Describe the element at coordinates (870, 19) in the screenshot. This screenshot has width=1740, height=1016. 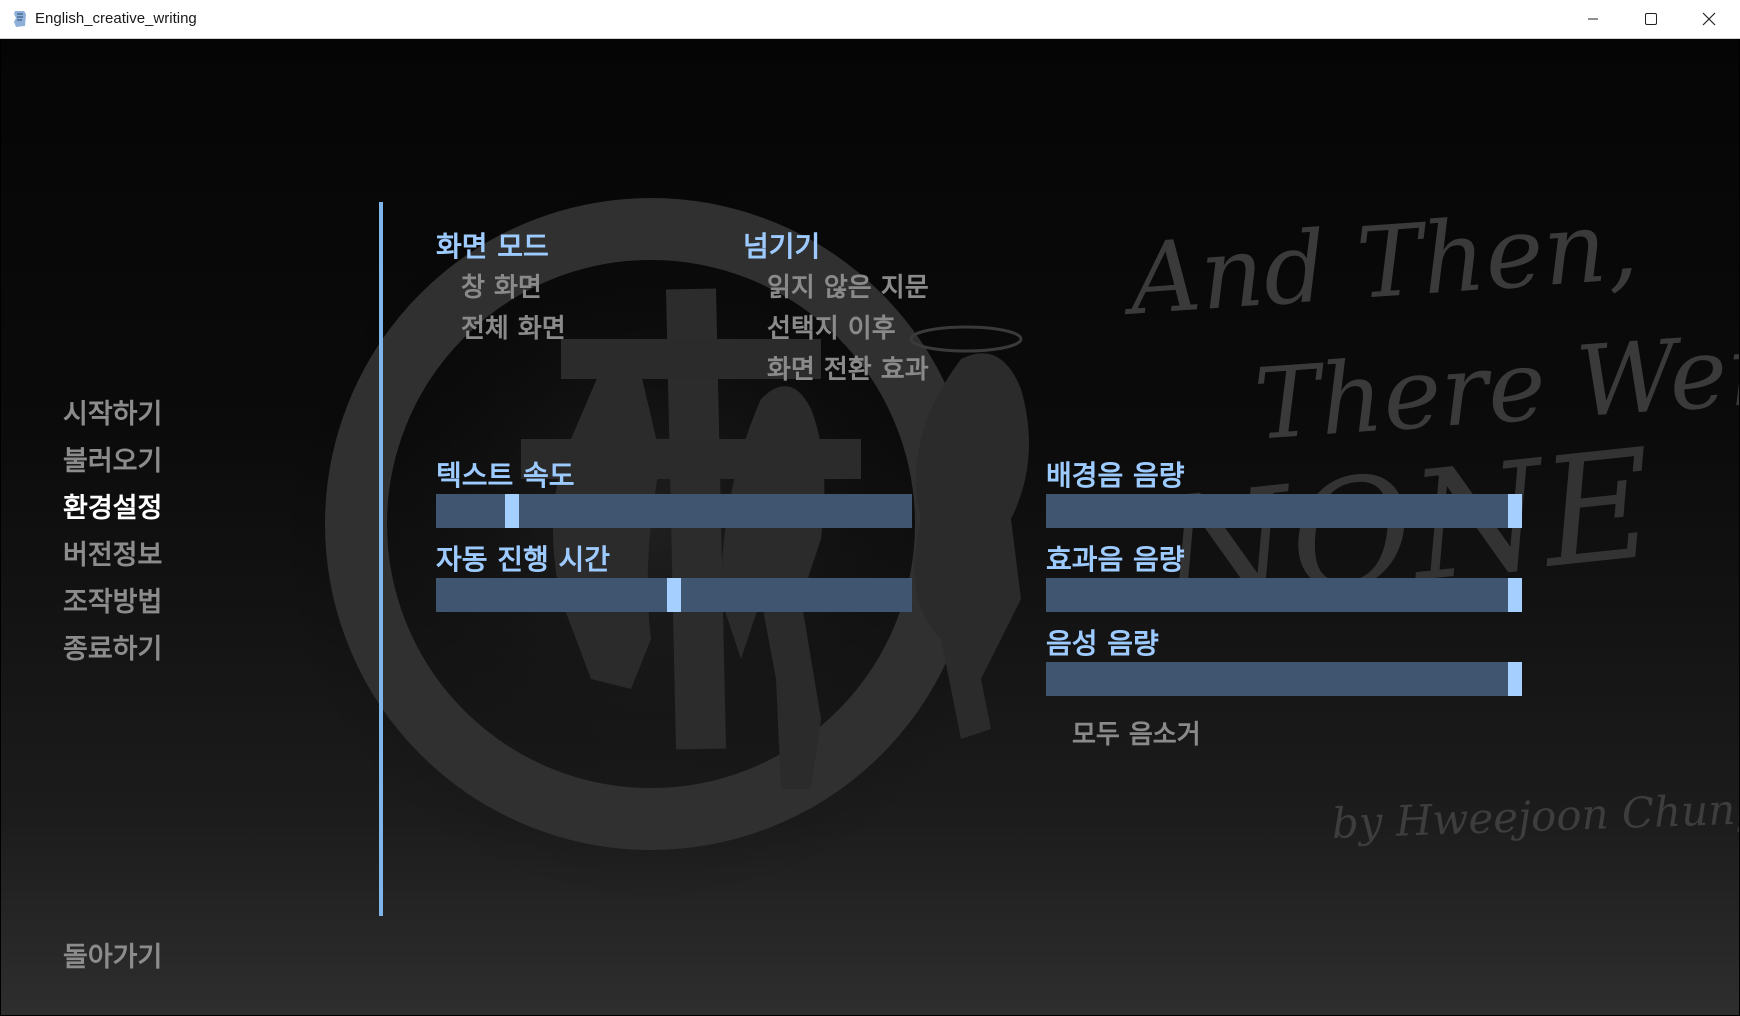
I see `window-titlebar: English_creative_writing` at that location.